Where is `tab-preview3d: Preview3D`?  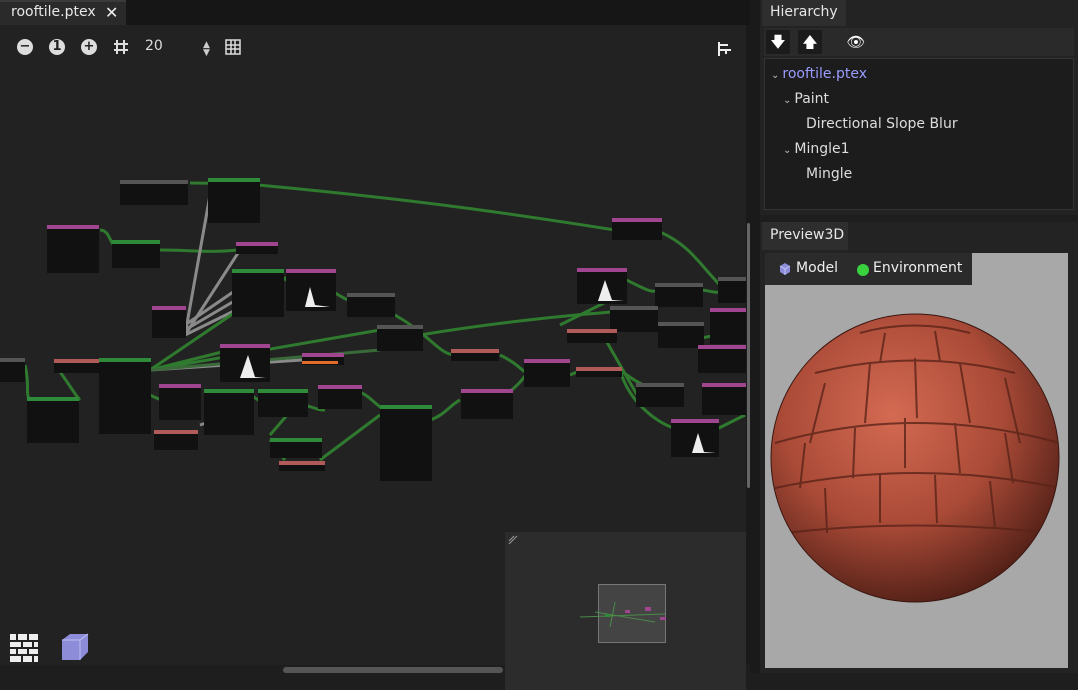 tab-preview3d: Preview3D is located at coordinates (805, 236).